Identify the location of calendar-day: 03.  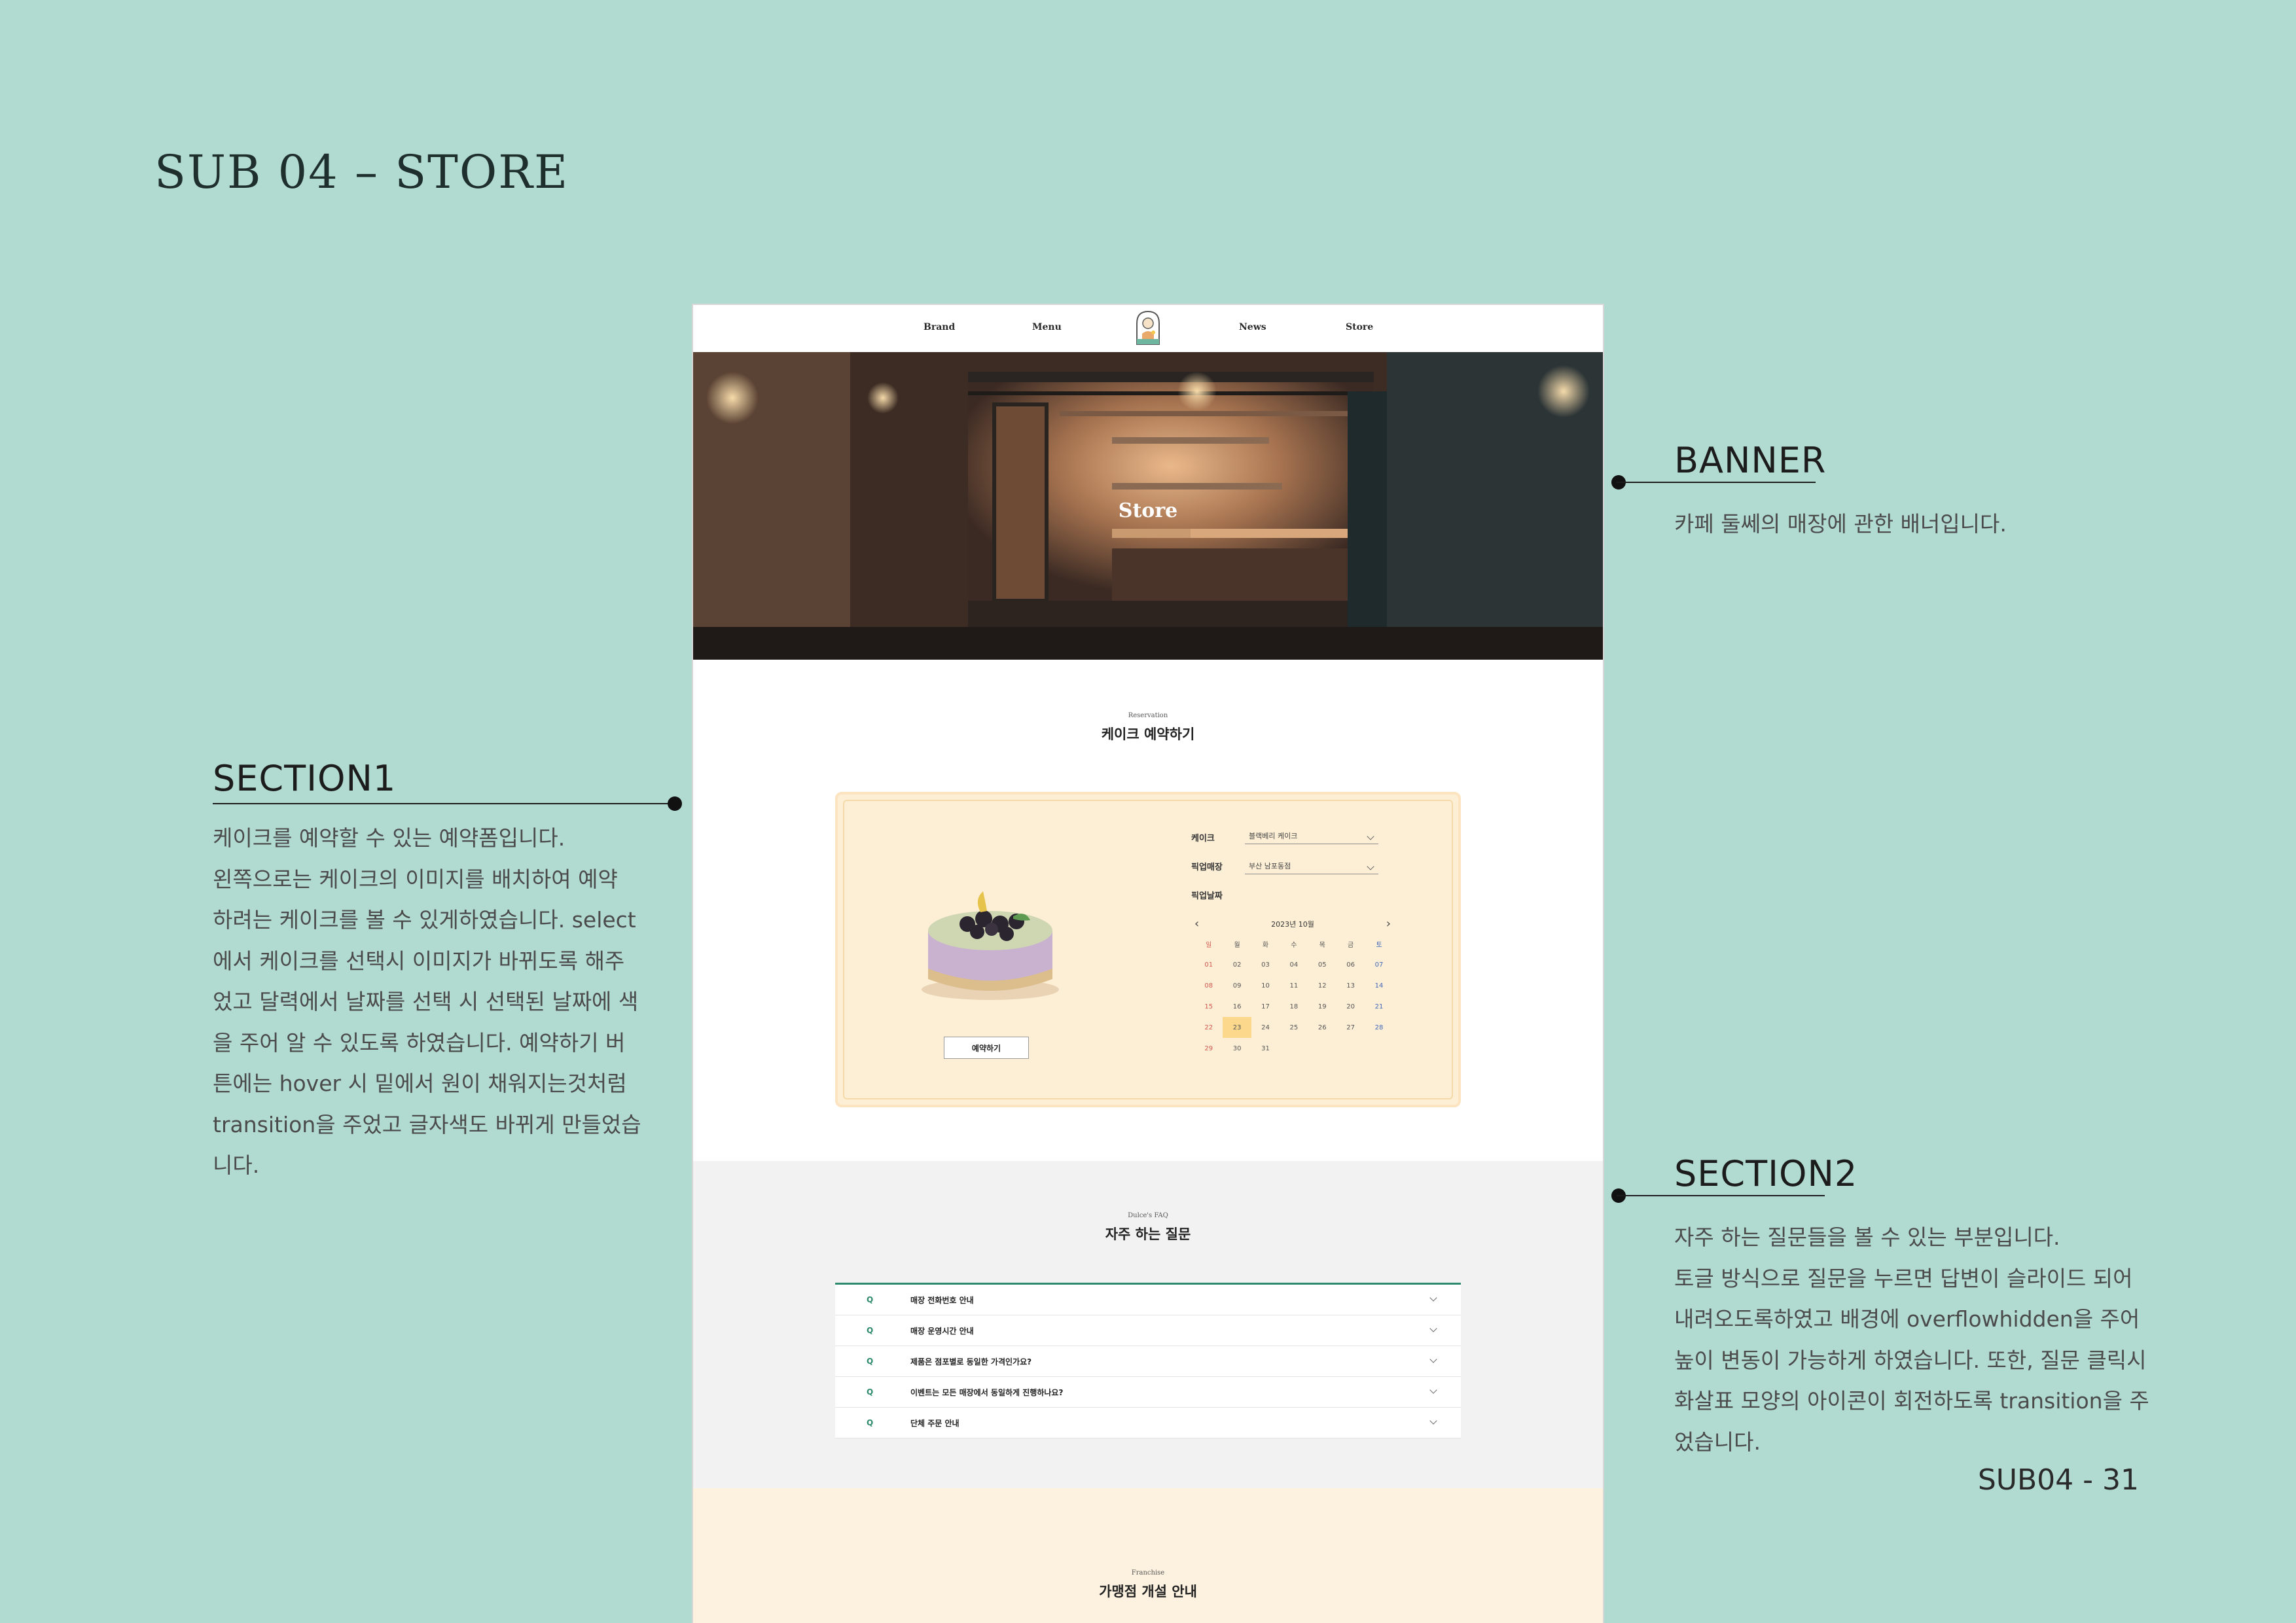
(1265, 964).